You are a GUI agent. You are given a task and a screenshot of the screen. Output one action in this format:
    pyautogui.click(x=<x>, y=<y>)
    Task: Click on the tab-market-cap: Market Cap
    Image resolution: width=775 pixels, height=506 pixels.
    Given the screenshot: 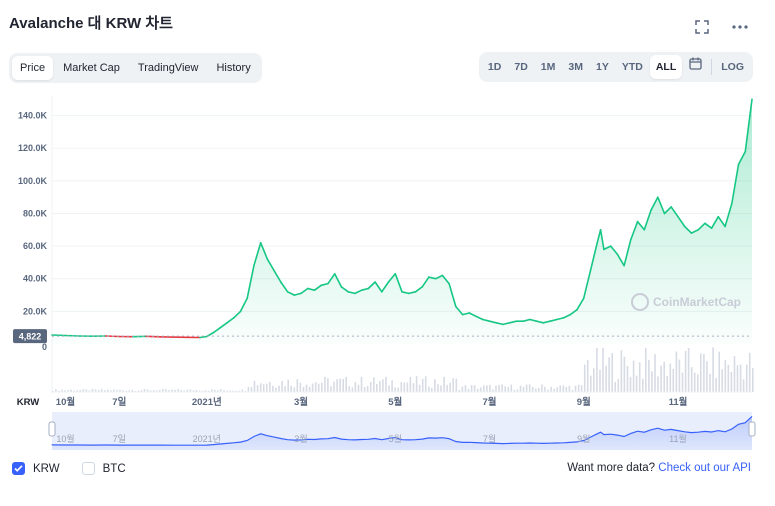 What is the action you would take?
    pyautogui.click(x=91, y=68)
    